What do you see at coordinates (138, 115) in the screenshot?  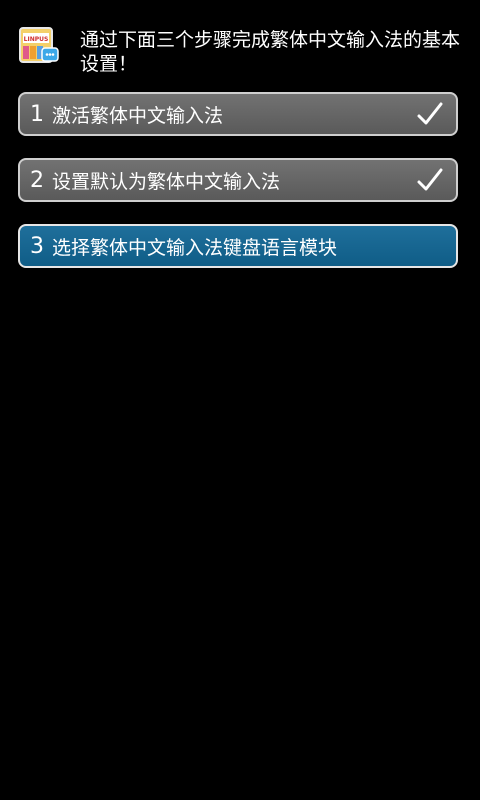 I see `step-label: 激活繁体中文输入法` at bounding box center [138, 115].